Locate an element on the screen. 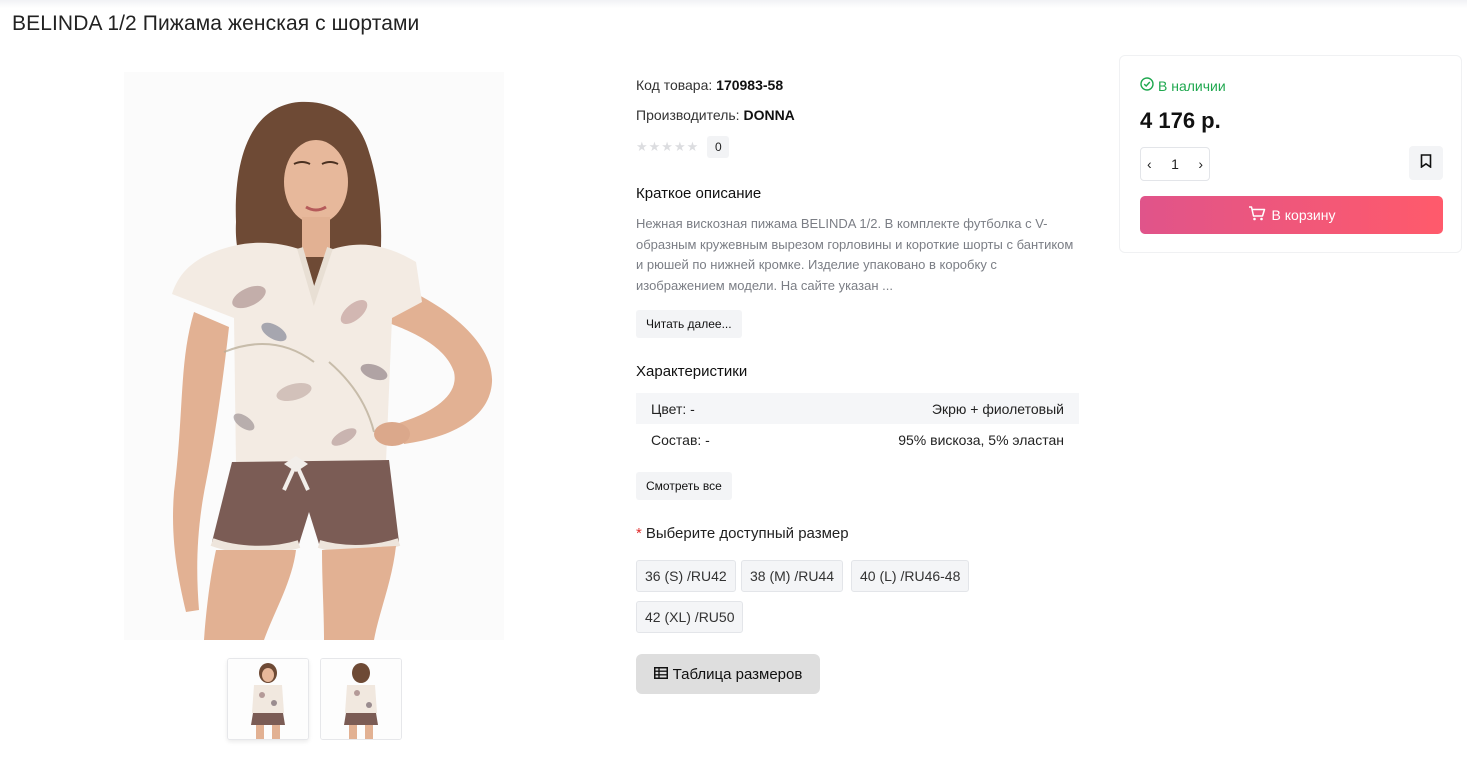 This screenshot has width=1467, height=758. product-code-label: Код товара: is located at coordinates (674, 85).